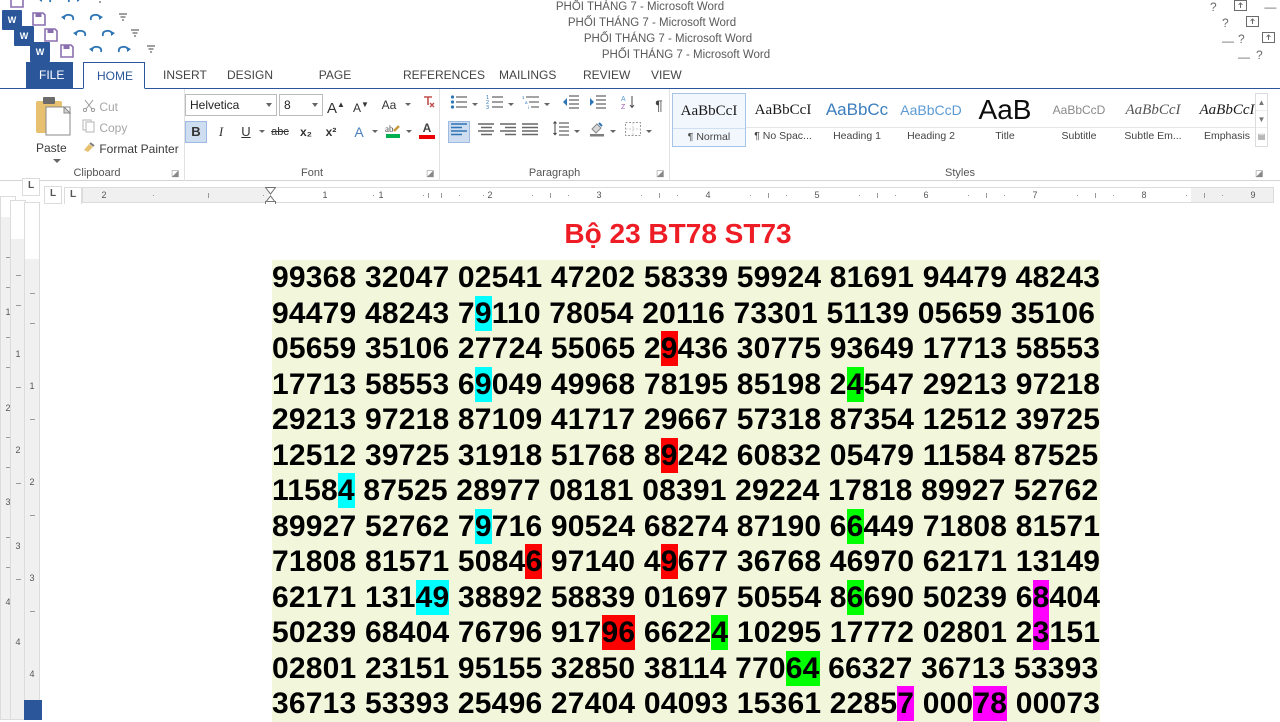  Describe the element at coordinates (247, 75) in the screenshot. I see `tab-design: DESIGN` at that location.